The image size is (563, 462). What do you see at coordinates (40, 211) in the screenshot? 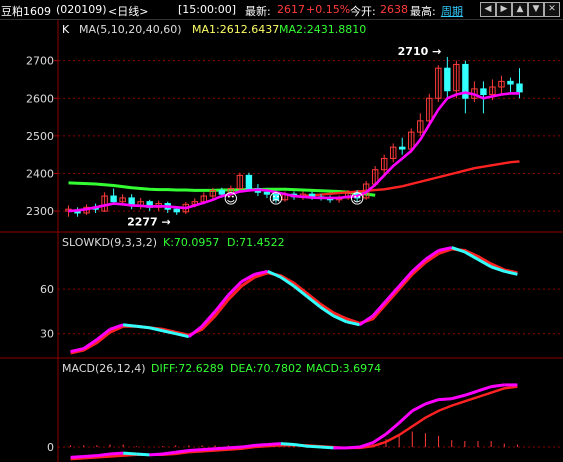
I see `price-y-tick: 2300` at bounding box center [40, 211].